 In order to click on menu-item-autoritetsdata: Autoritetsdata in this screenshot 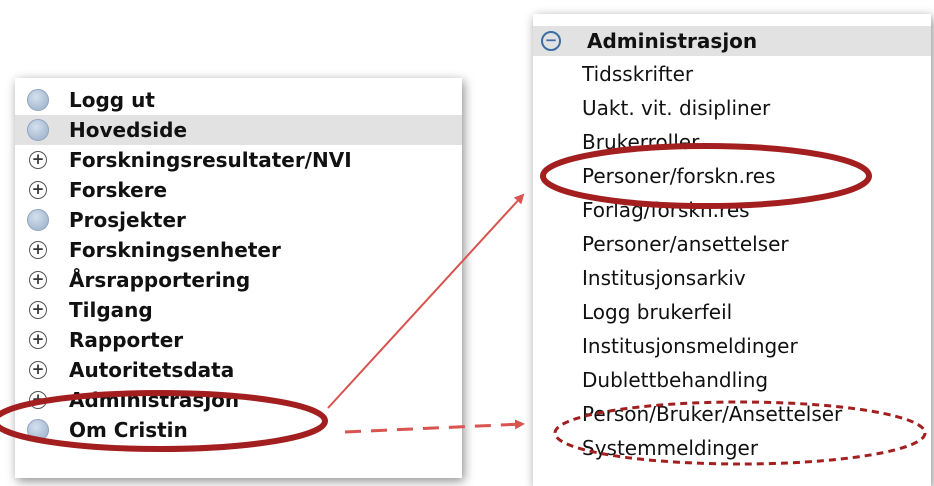, I will do `click(238, 370)`.